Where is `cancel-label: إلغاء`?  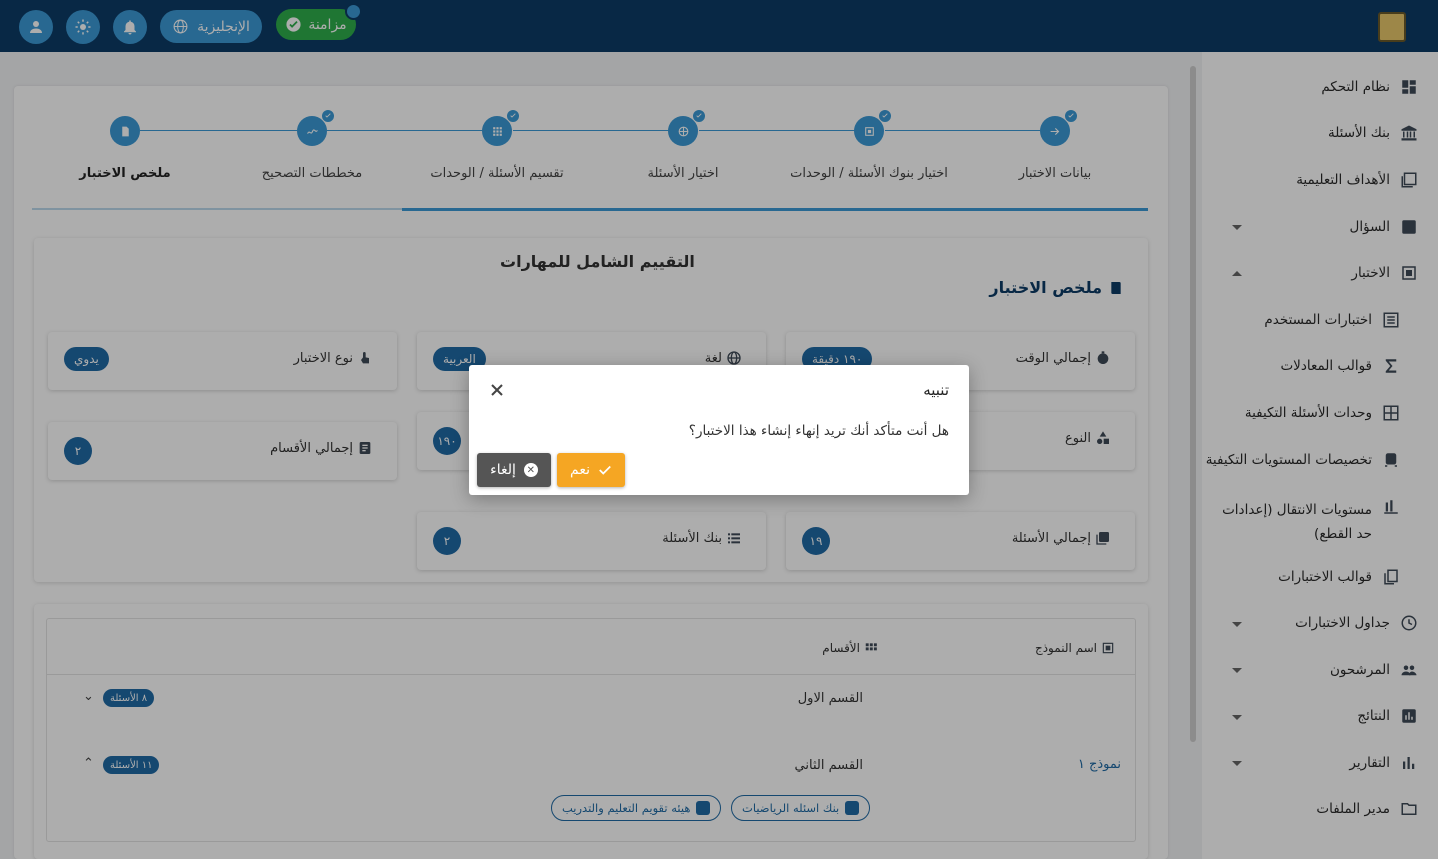 cancel-label: إلغاء is located at coordinates (503, 470).